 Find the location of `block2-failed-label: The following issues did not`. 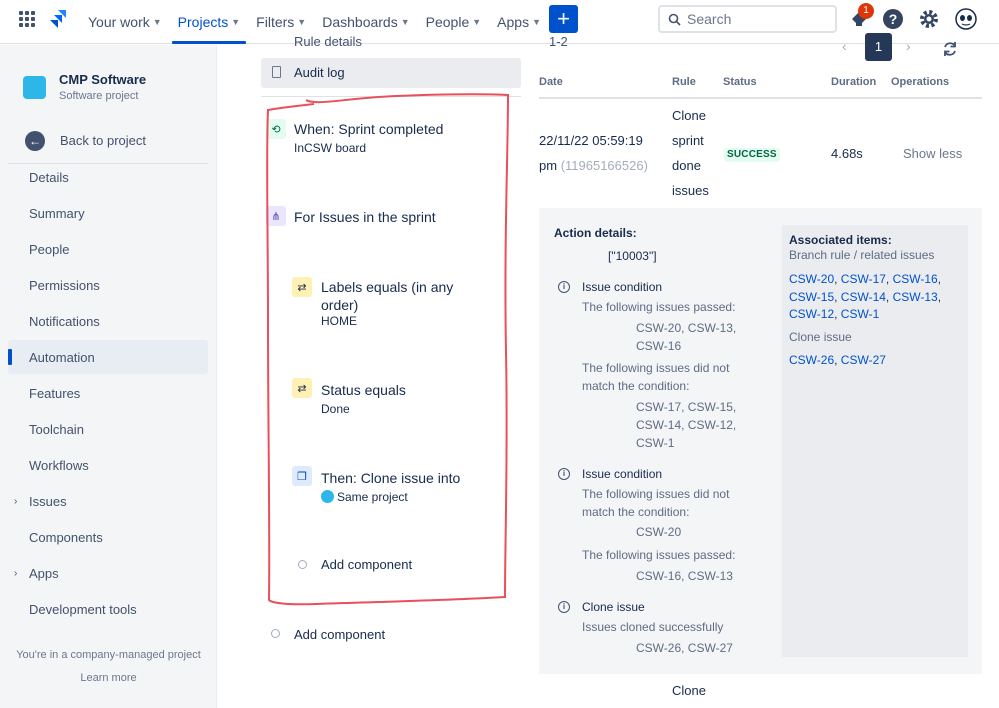

block2-failed-label: The following issues did not is located at coordinates (656, 494).